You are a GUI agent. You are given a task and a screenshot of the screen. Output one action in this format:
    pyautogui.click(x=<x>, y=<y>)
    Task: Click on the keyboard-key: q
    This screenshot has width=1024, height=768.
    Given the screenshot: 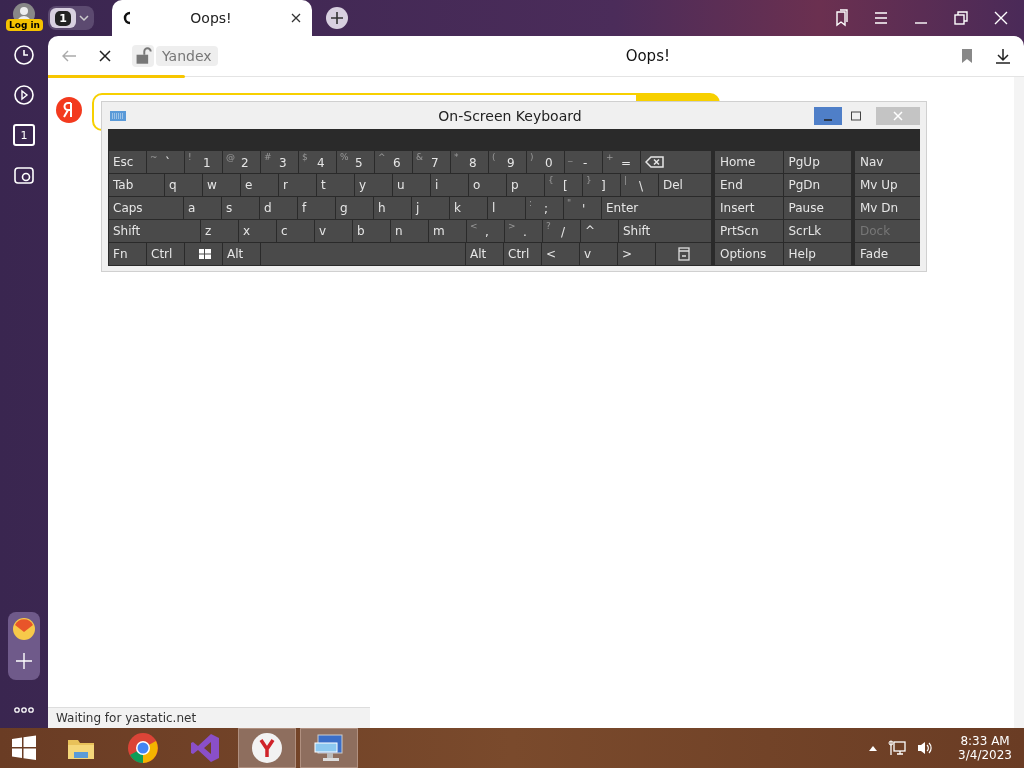 What is the action you would take?
    pyautogui.click(x=183, y=185)
    